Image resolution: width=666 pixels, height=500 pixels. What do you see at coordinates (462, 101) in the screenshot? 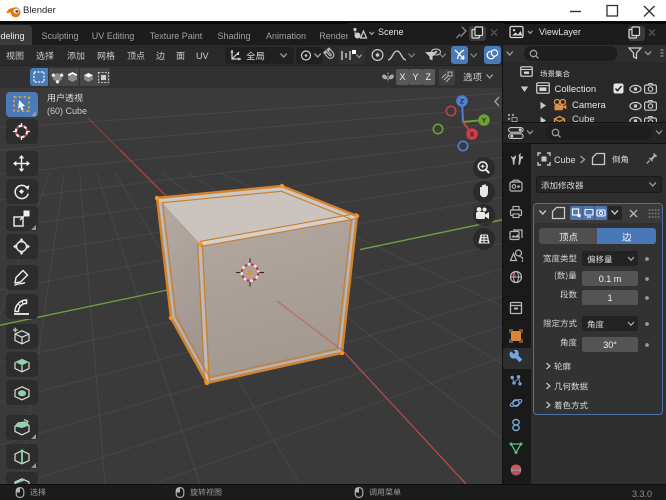
I see `svg-text: Z` at bounding box center [462, 101].